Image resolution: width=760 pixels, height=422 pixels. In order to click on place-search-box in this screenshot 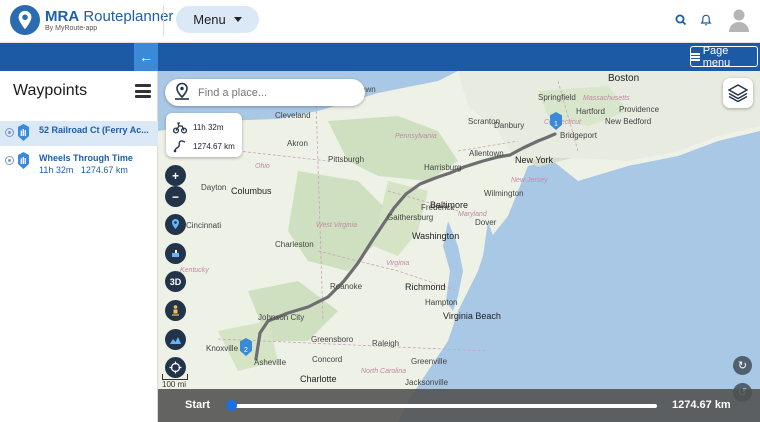, I will do `click(265, 92)`.